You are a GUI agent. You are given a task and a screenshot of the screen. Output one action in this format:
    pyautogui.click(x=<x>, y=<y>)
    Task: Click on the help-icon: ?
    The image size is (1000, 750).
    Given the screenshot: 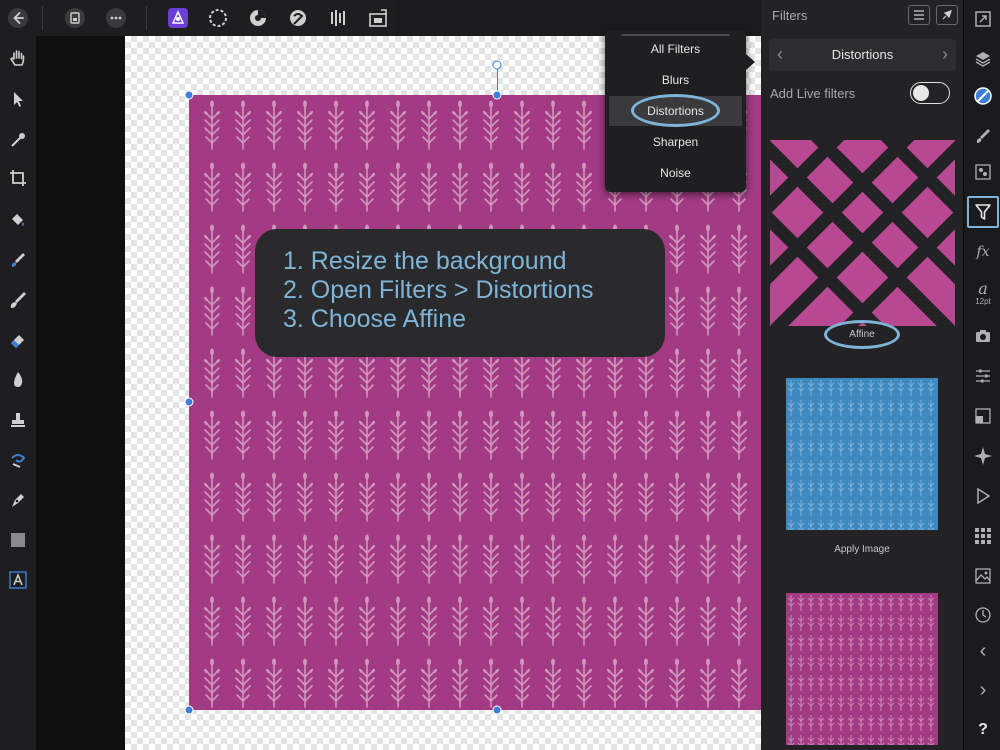 What is the action you would take?
    pyautogui.click(x=983, y=730)
    